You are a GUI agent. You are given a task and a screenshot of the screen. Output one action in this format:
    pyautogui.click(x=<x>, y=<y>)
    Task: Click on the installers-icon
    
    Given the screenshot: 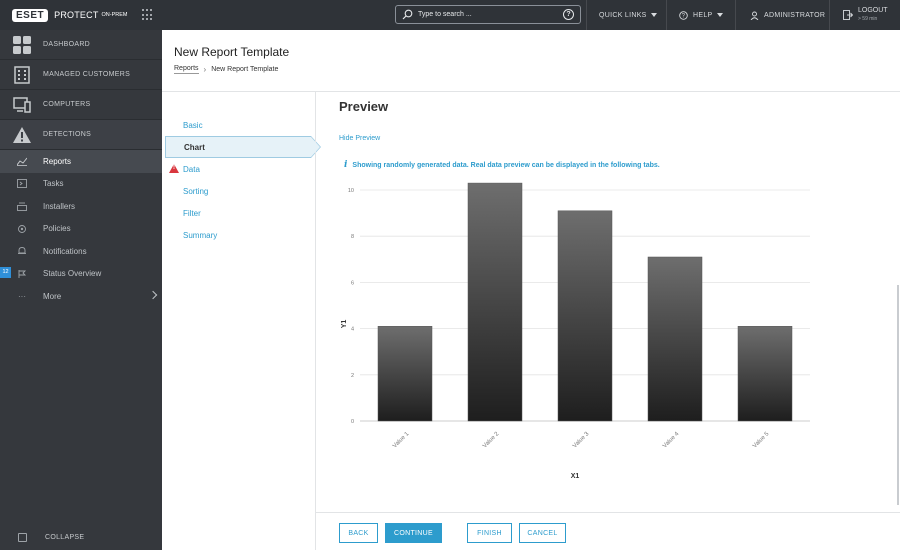 What is the action you would take?
    pyautogui.click(x=22, y=206)
    